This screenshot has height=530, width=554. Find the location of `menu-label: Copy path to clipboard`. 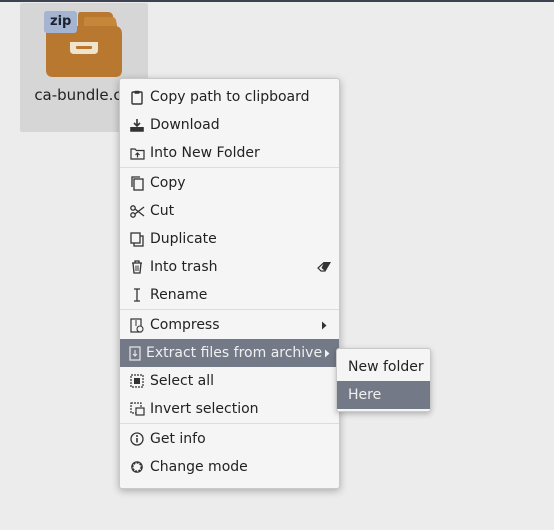

menu-label: Copy path to clipboard is located at coordinates (230, 97).